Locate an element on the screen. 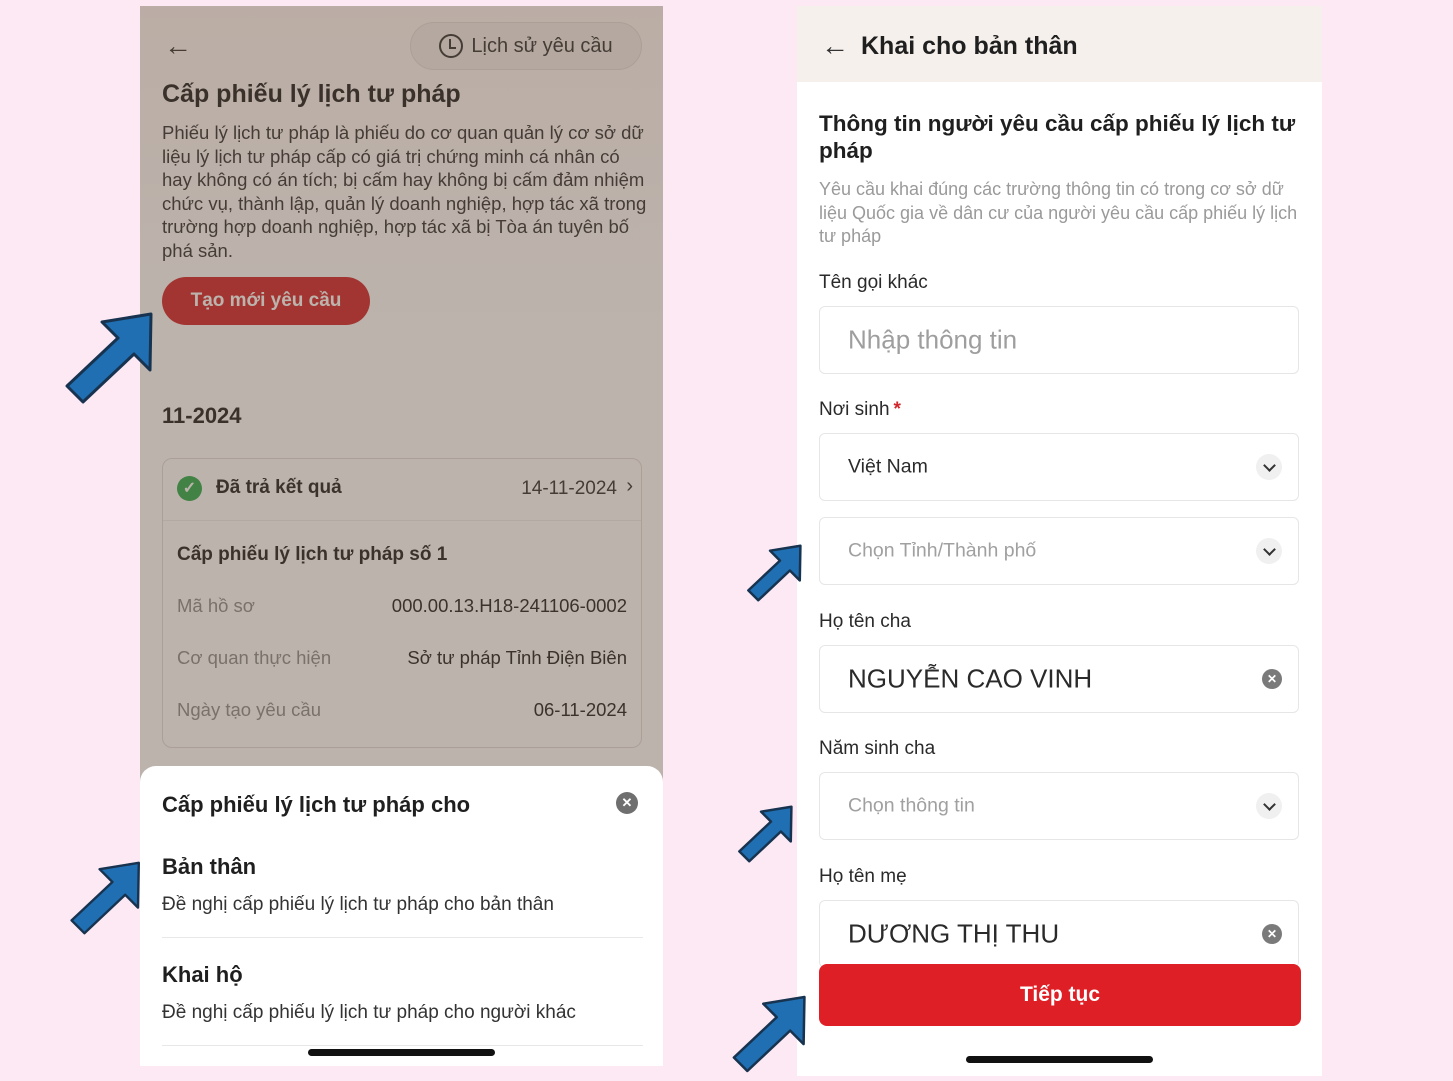 This screenshot has height=1081, width=1453. father-name-input: NGUYỄN CAO VINH ✕ is located at coordinates (1059, 679).